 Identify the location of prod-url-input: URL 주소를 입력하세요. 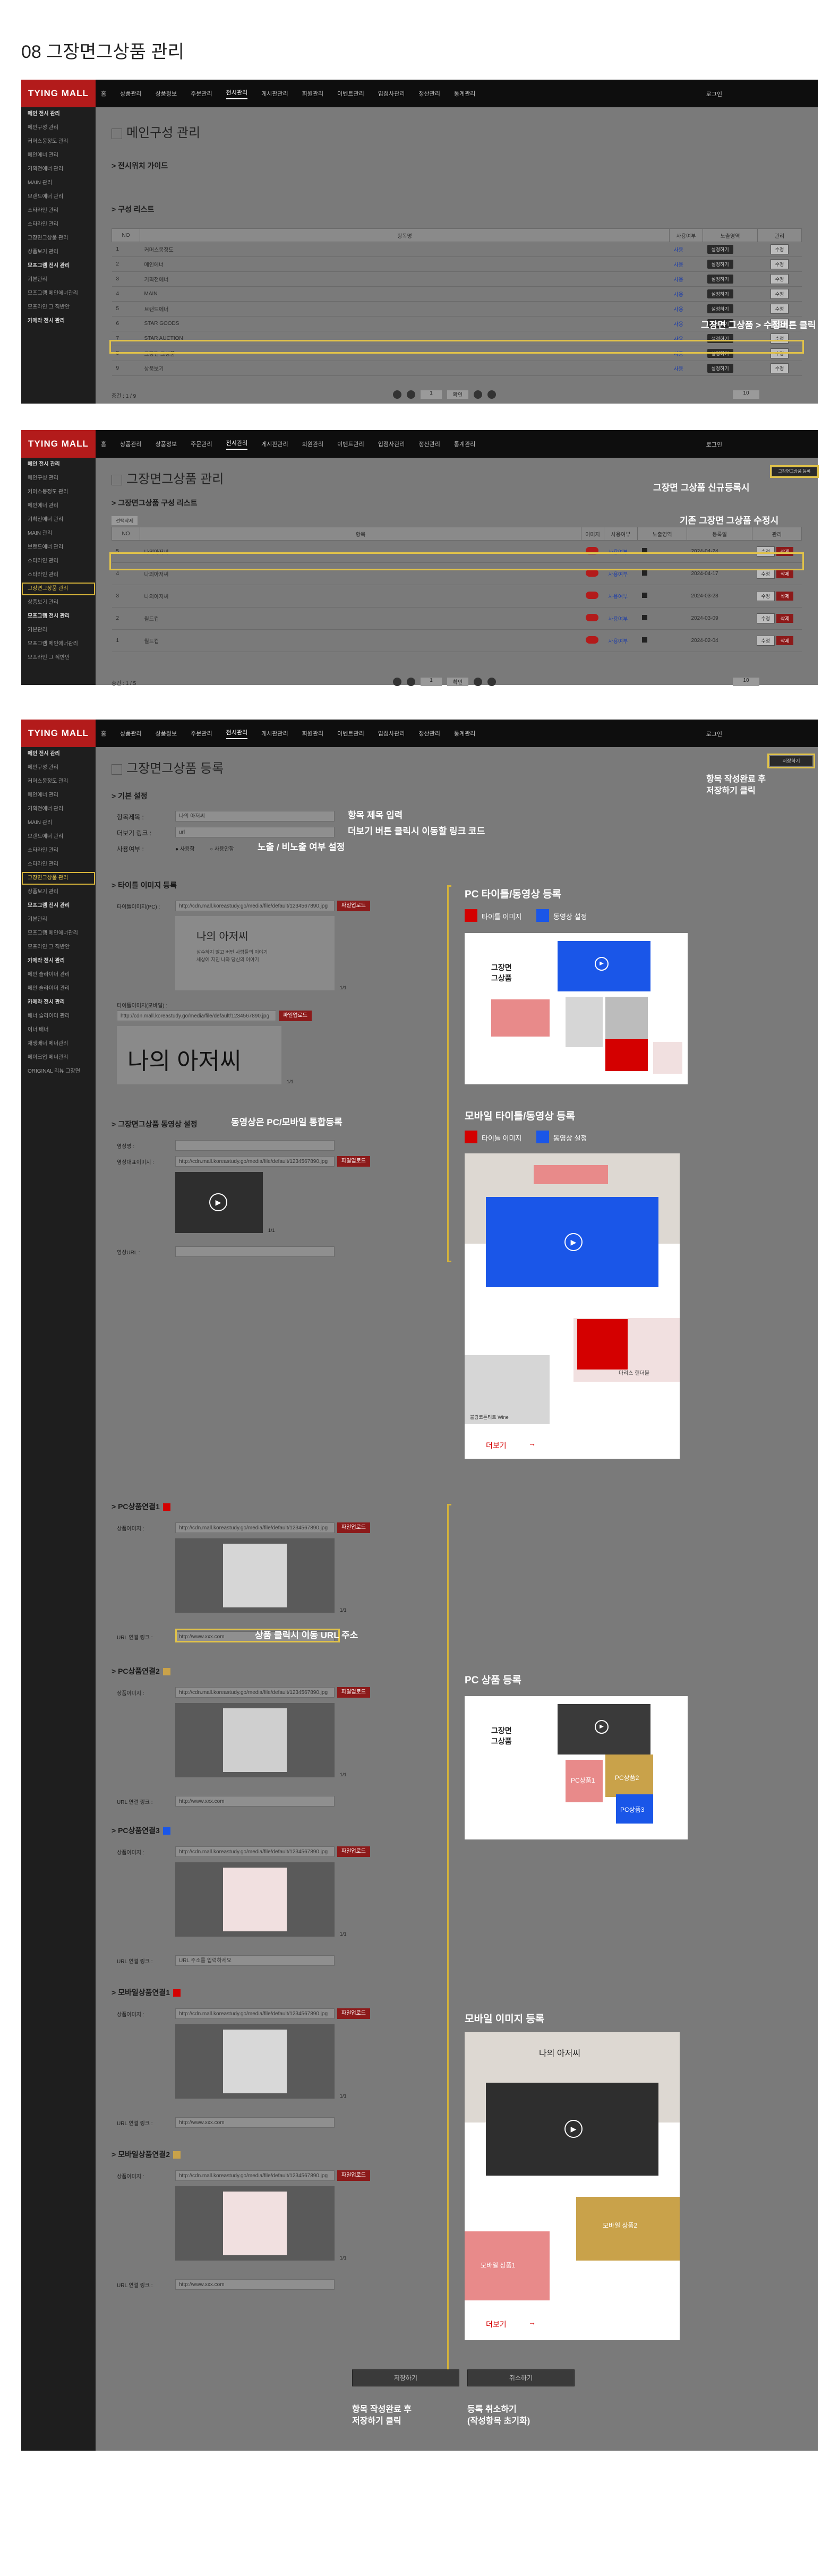
(255, 1960).